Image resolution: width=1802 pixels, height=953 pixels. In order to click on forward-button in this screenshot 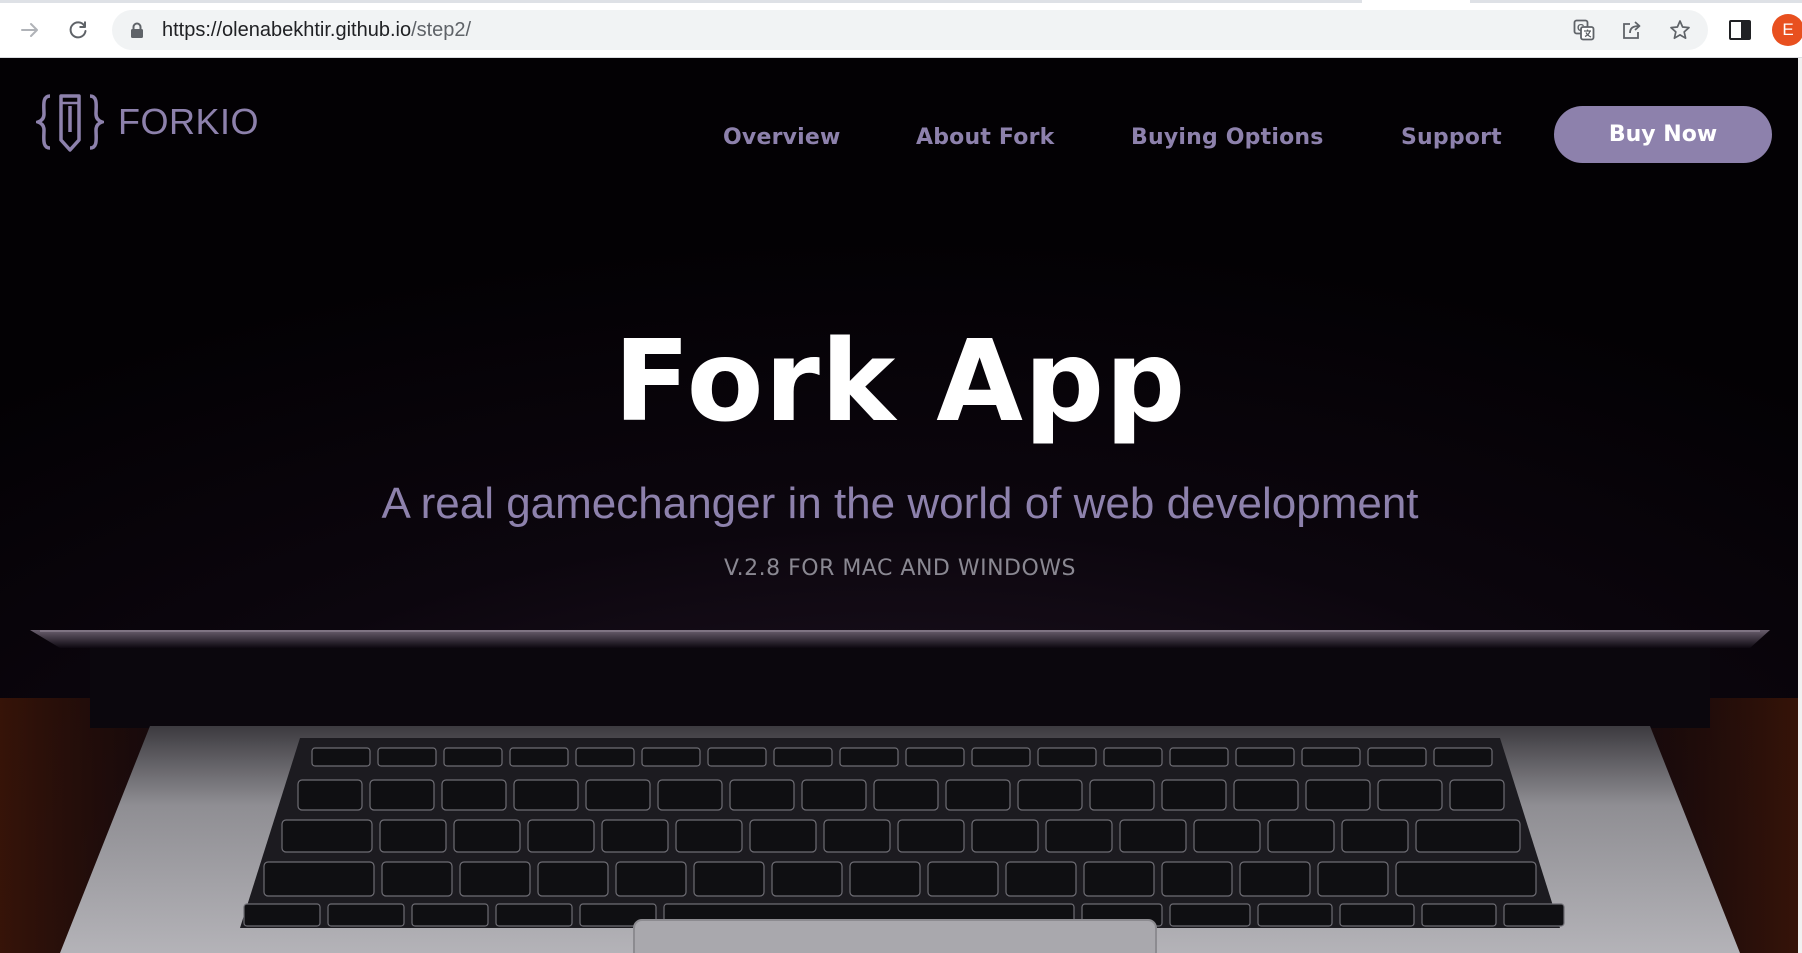, I will do `click(30, 30)`.